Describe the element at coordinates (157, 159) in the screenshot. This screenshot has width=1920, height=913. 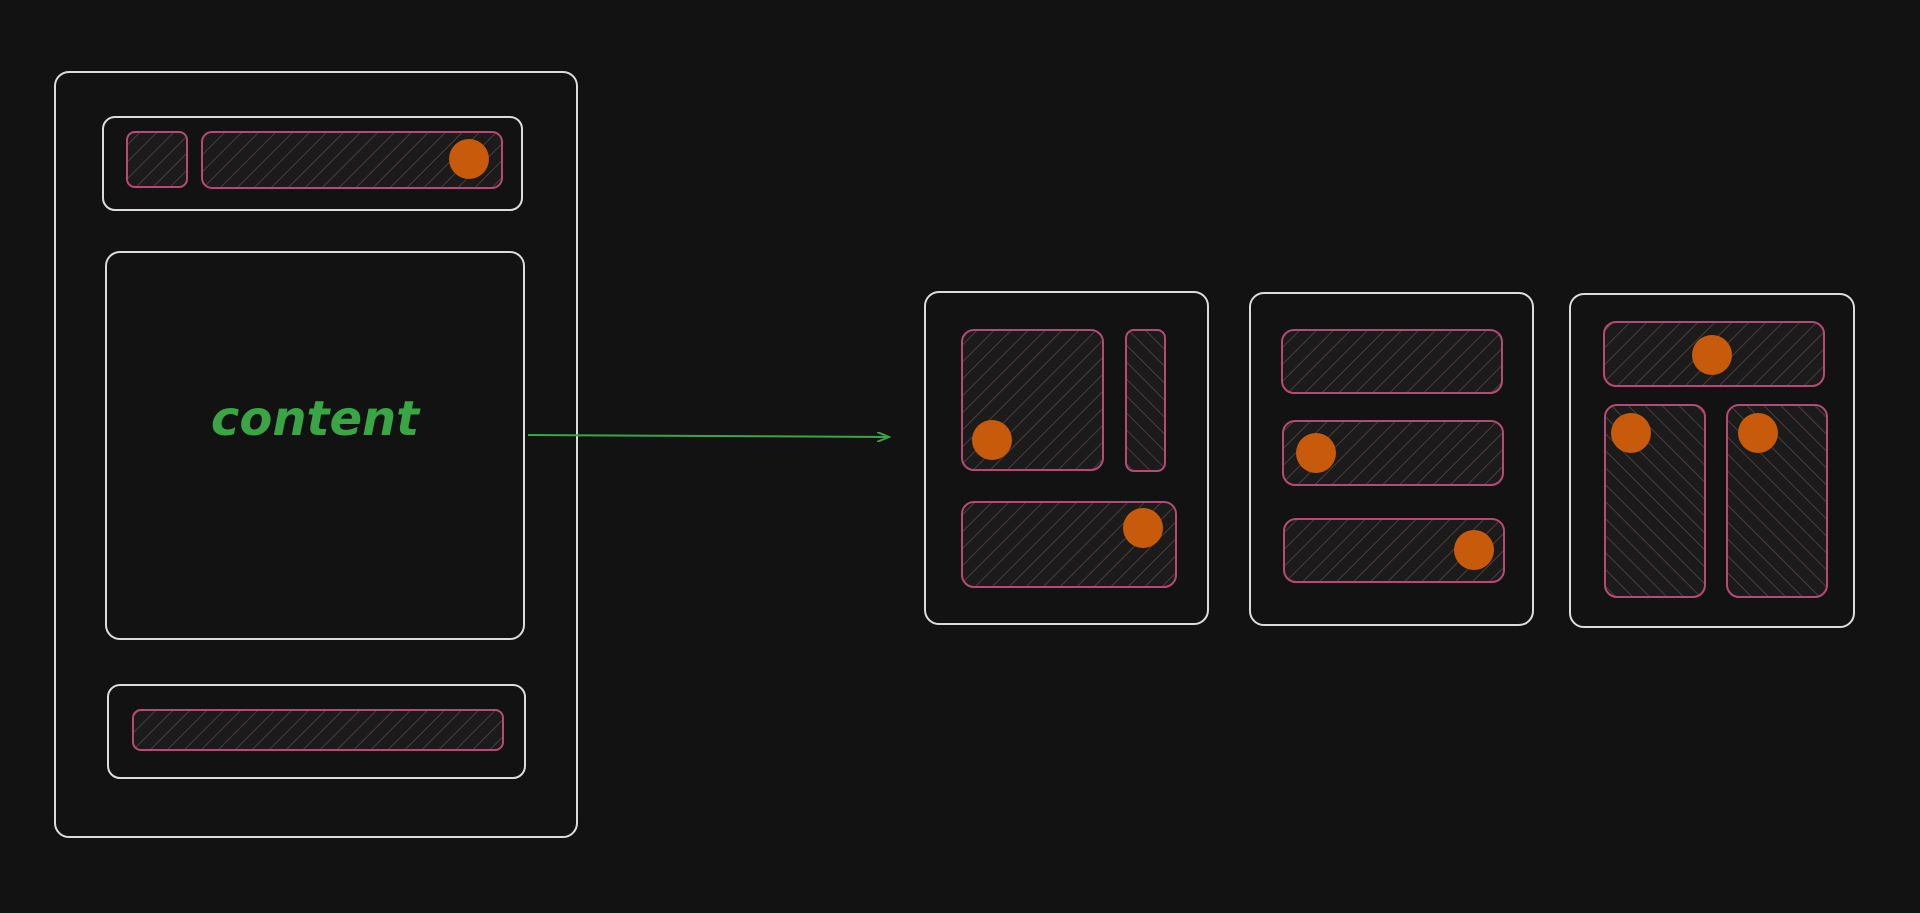
I see `header-logo-block` at that location.